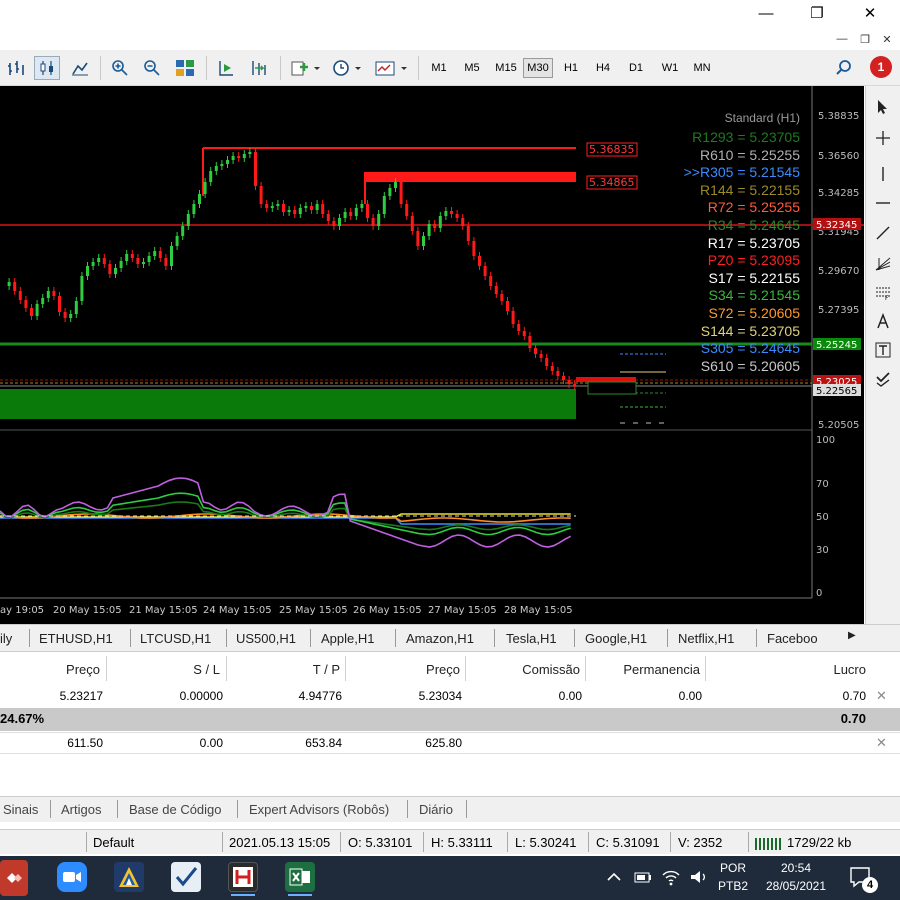  I want to click on status-separator, so click(423, 842).